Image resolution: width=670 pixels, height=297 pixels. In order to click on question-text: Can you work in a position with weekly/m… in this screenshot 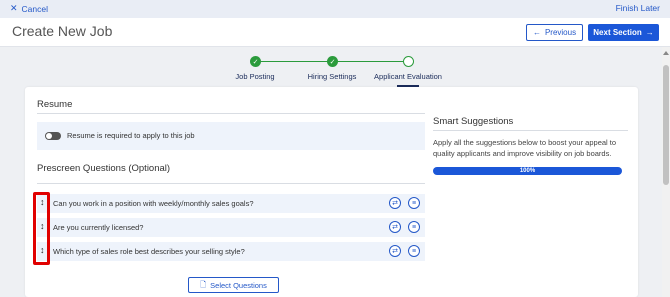, I will do `click(153, 203)`.